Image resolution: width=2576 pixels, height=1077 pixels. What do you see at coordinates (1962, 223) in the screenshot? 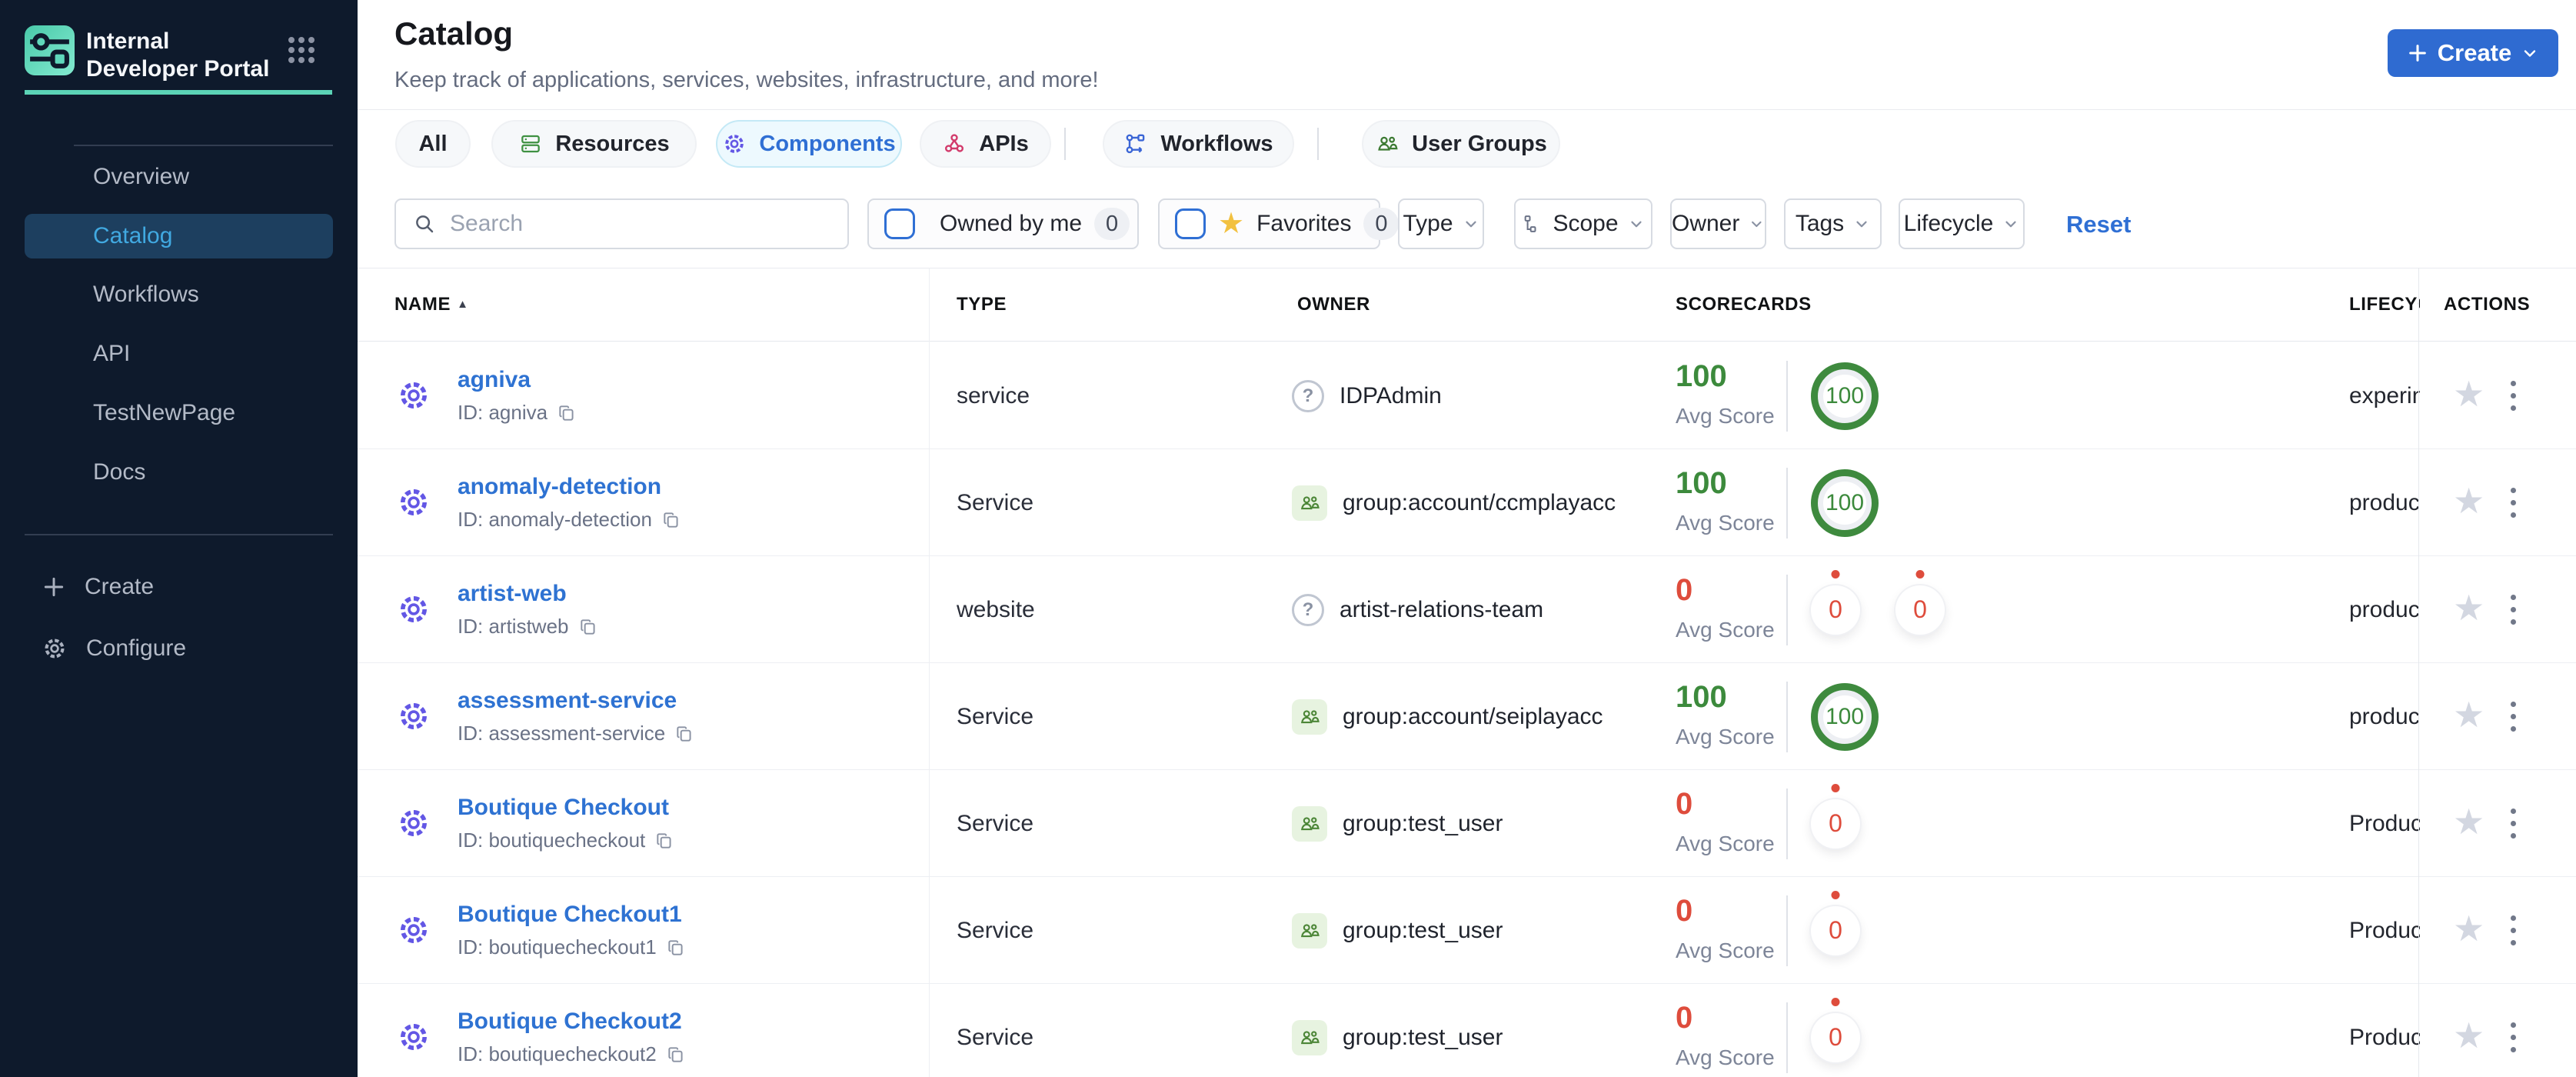
I see `lifecycle-dropdown: Lifecycle` at bounding box center [1962, 223].